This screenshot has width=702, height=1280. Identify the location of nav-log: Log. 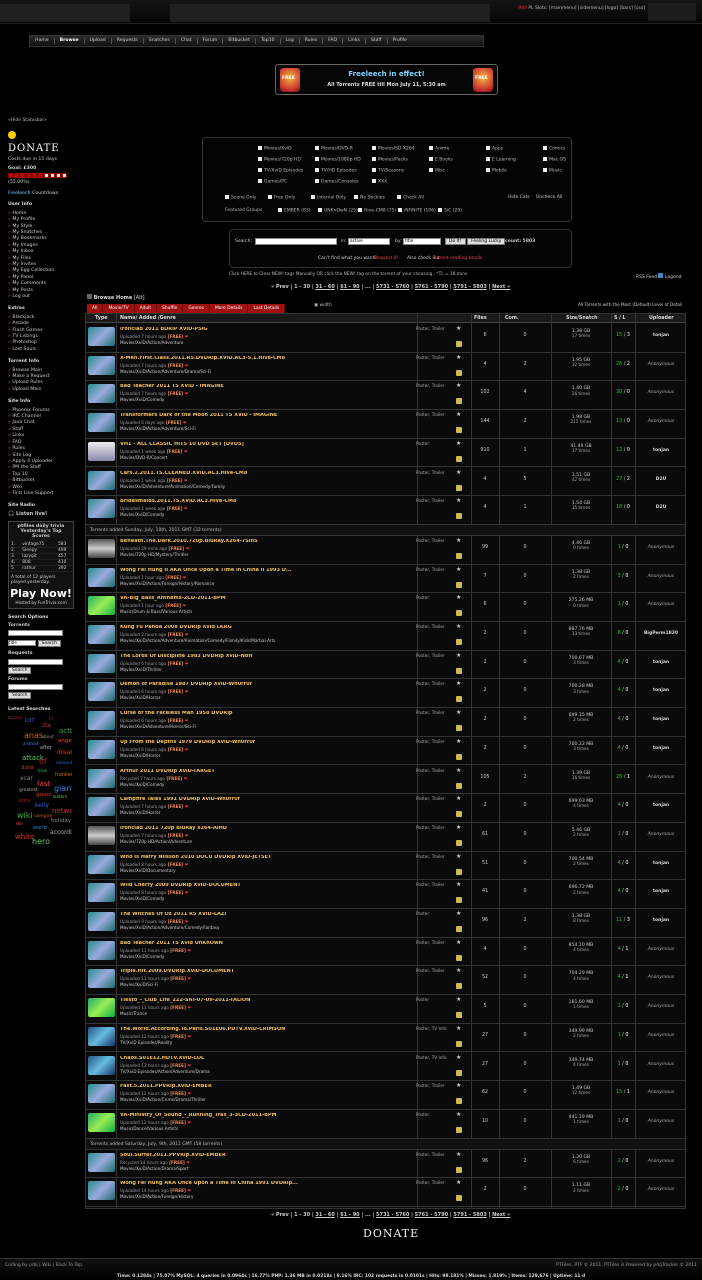
(290, 41).